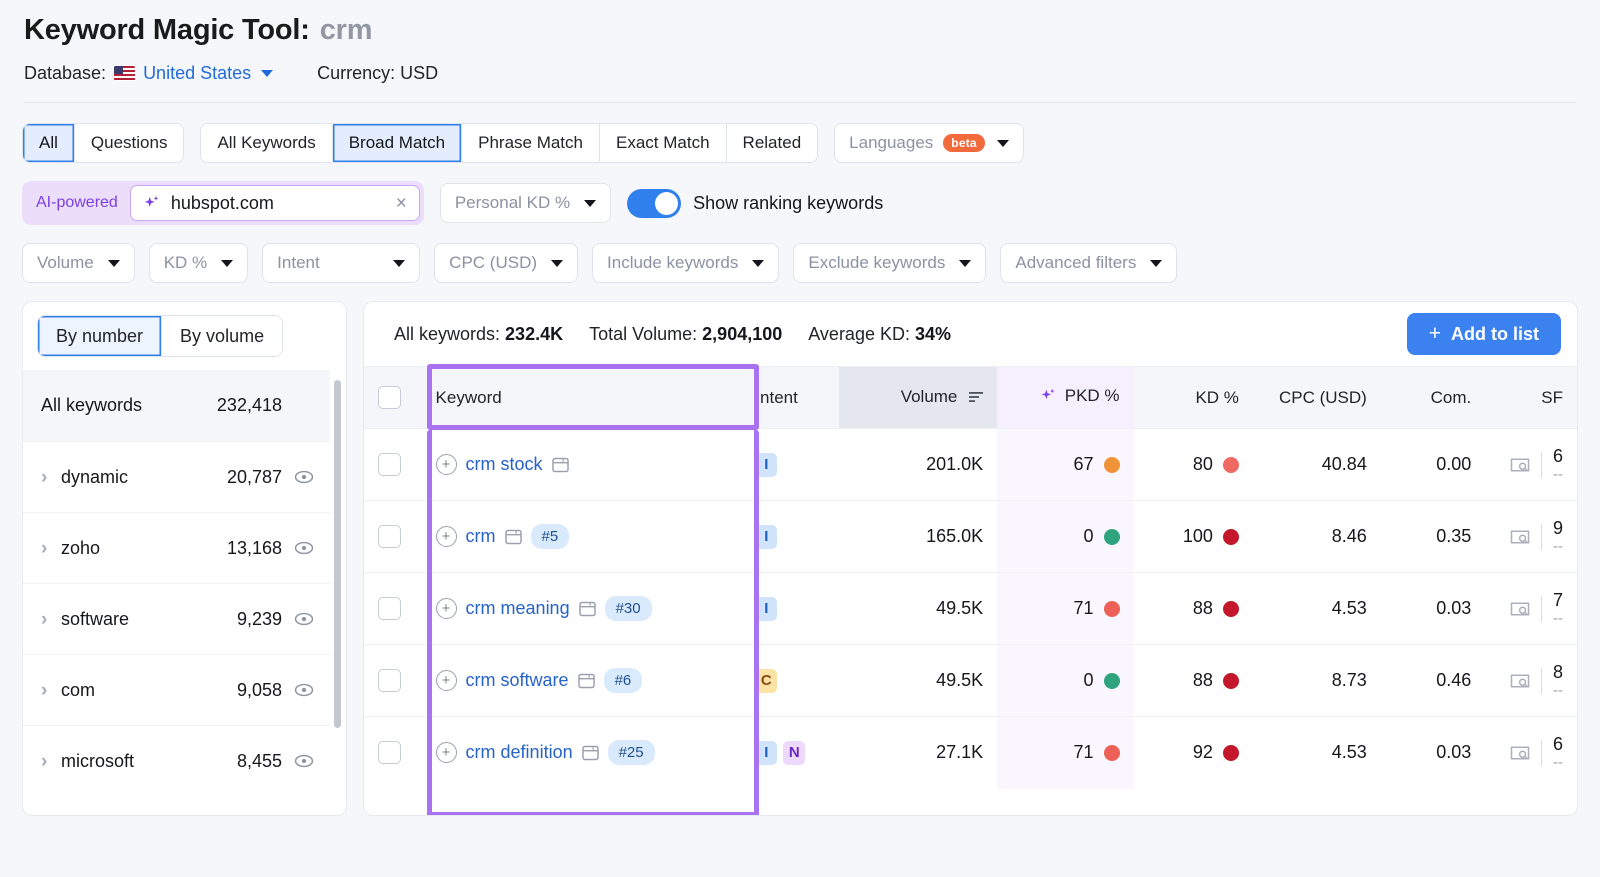 This screenshot has width=1600, height=877. I want to click on keyword-link: crm meaning, so click(518, 608).